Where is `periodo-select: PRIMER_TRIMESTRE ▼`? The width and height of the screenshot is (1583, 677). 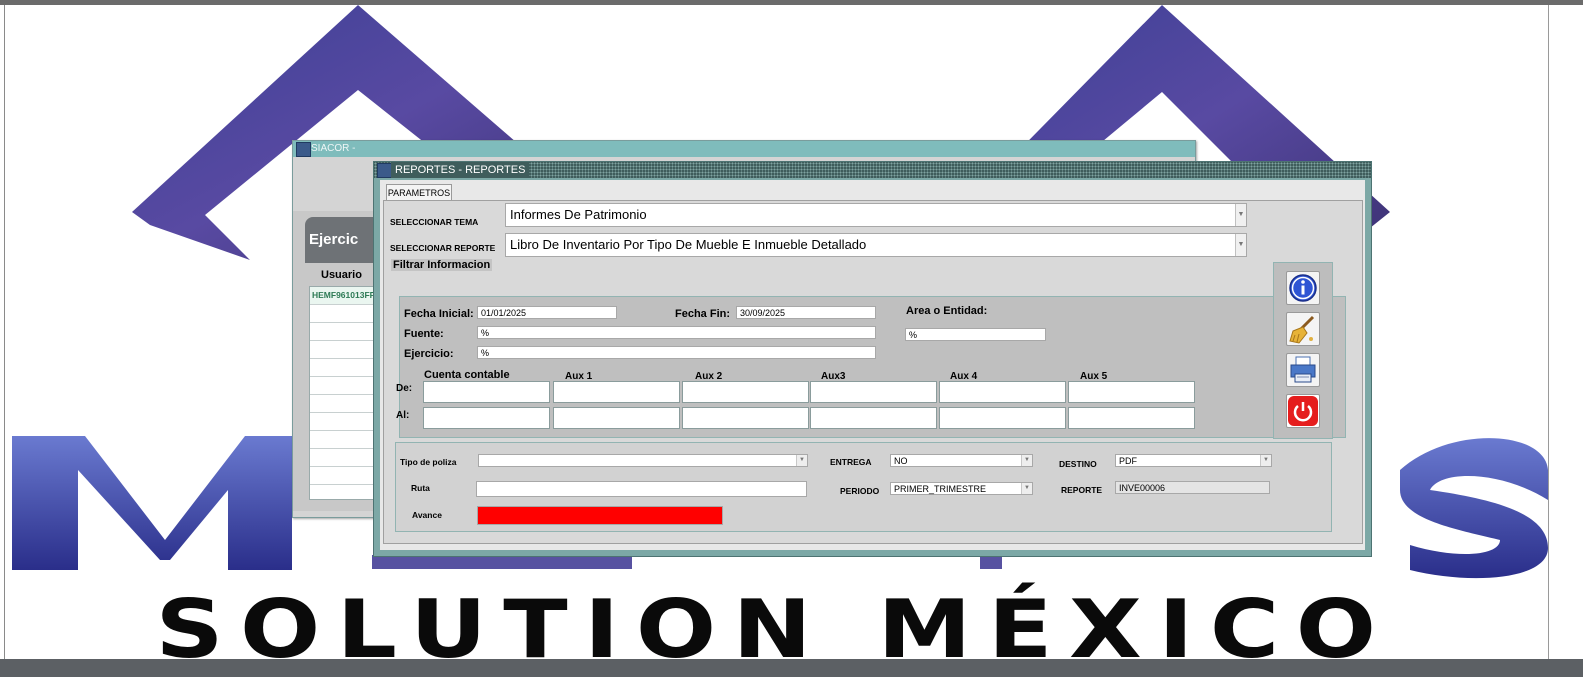 periodo-select: PRIMER_TRIMESTRE ▼ is located at coordinates (961, 488).